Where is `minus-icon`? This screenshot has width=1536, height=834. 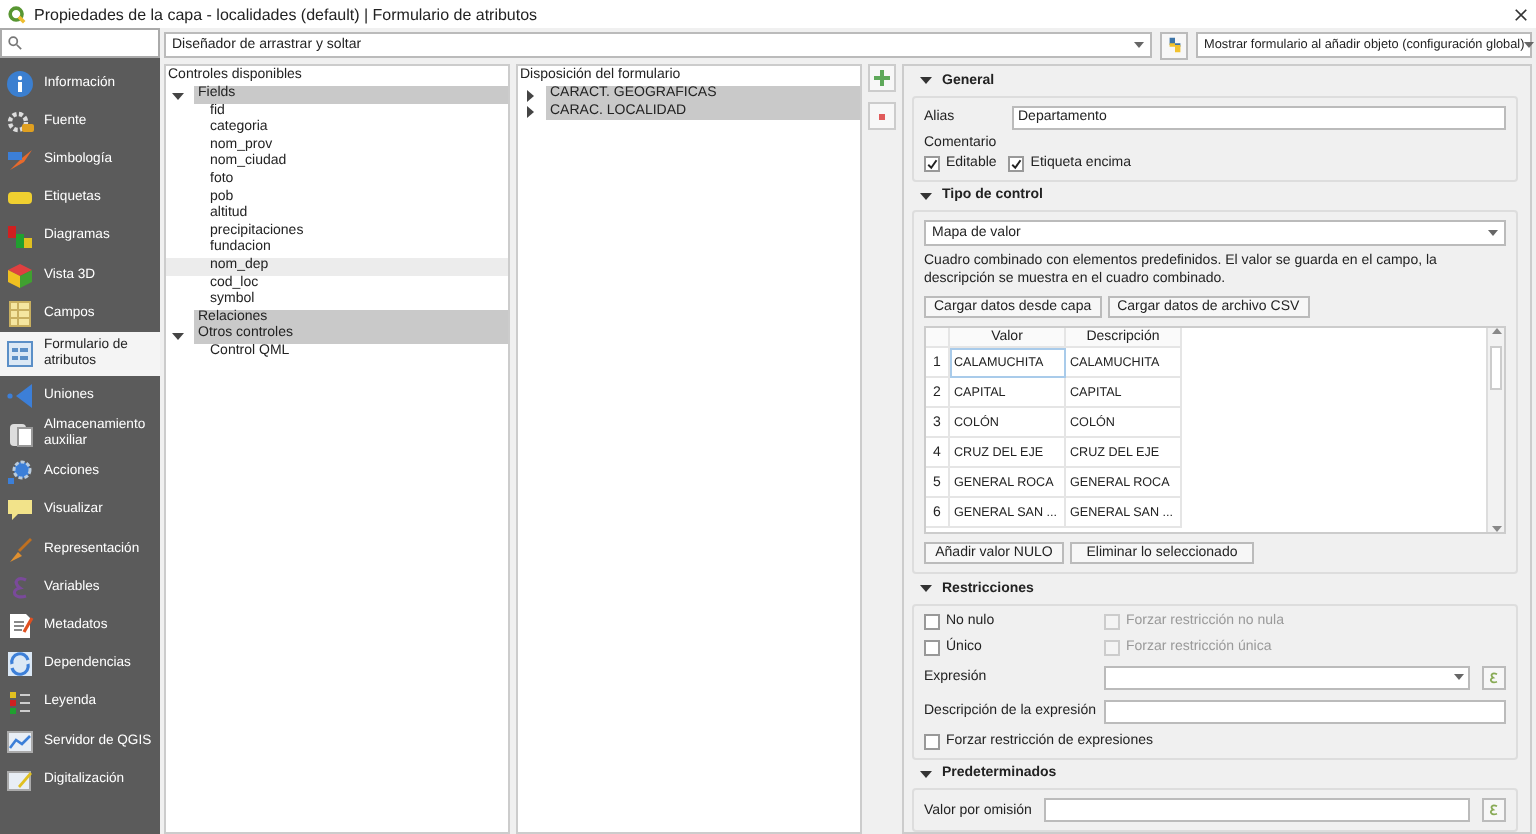
minus-icon is located at coordinates (882, 116).